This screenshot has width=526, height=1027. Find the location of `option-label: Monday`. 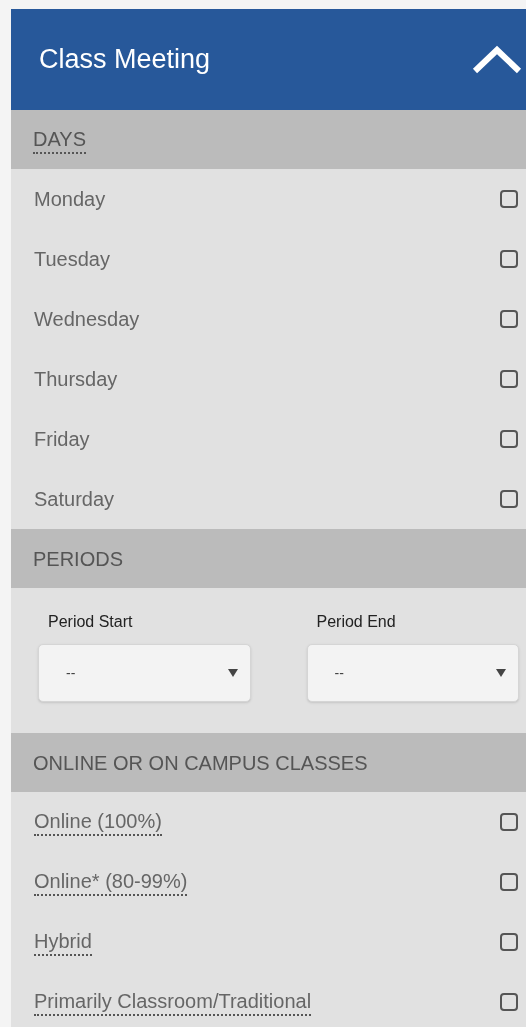

option-label: Monday is located at coordinates (70, 199).